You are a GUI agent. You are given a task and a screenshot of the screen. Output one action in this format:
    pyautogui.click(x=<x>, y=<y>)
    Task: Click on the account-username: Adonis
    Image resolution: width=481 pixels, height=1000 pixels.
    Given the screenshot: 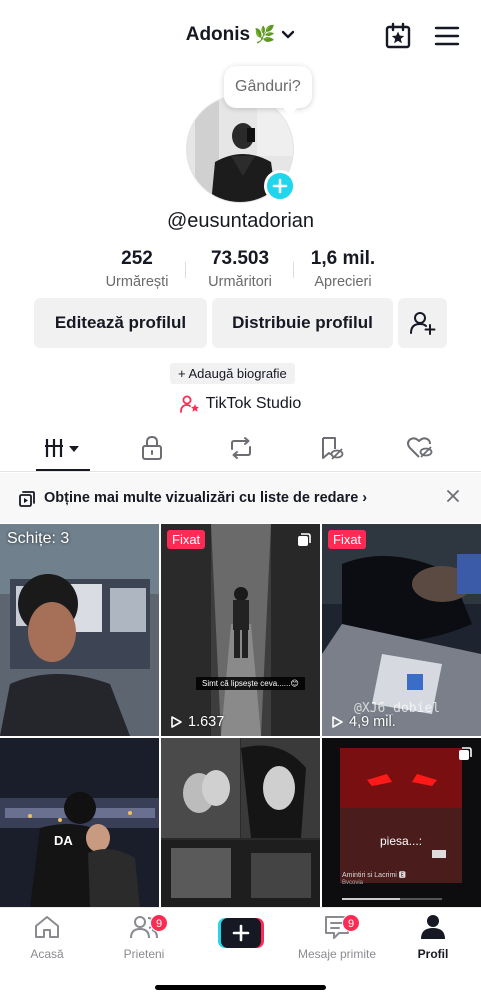 What is the action you would take?
    pyautogui.click(x=218, y=34)
    